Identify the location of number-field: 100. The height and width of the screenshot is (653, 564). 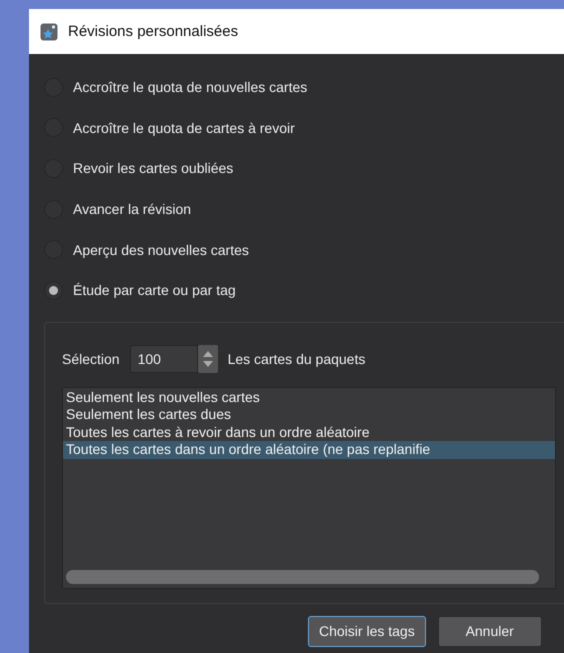
(164, 358).